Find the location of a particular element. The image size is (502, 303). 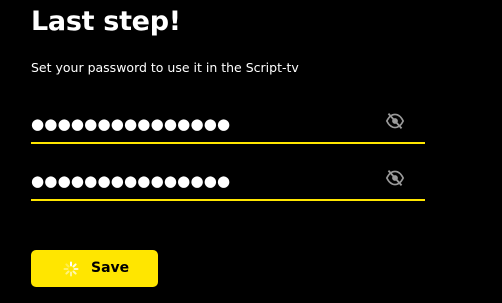

save-button: Save is located at coordinates (94, 268).